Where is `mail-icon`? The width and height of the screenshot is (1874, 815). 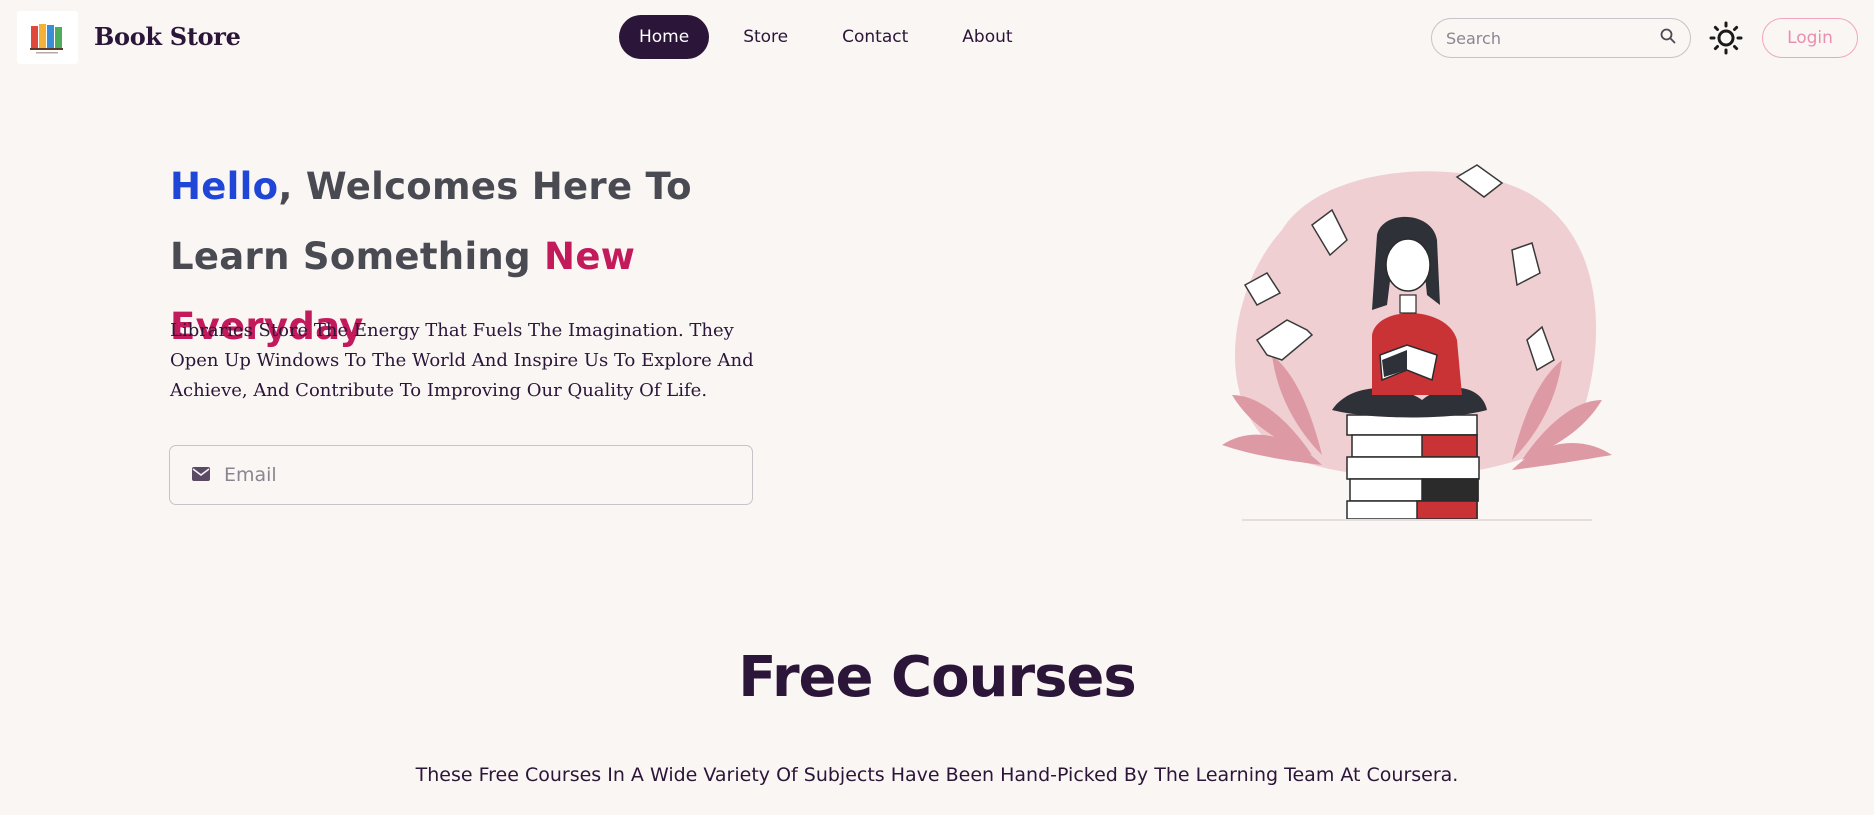 mail-icon is located at coordinates (201, 475).